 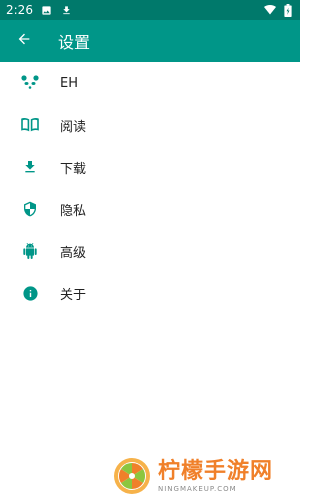 I want to click on menu-item-advanced: 高级, so click(x=150, y=251).